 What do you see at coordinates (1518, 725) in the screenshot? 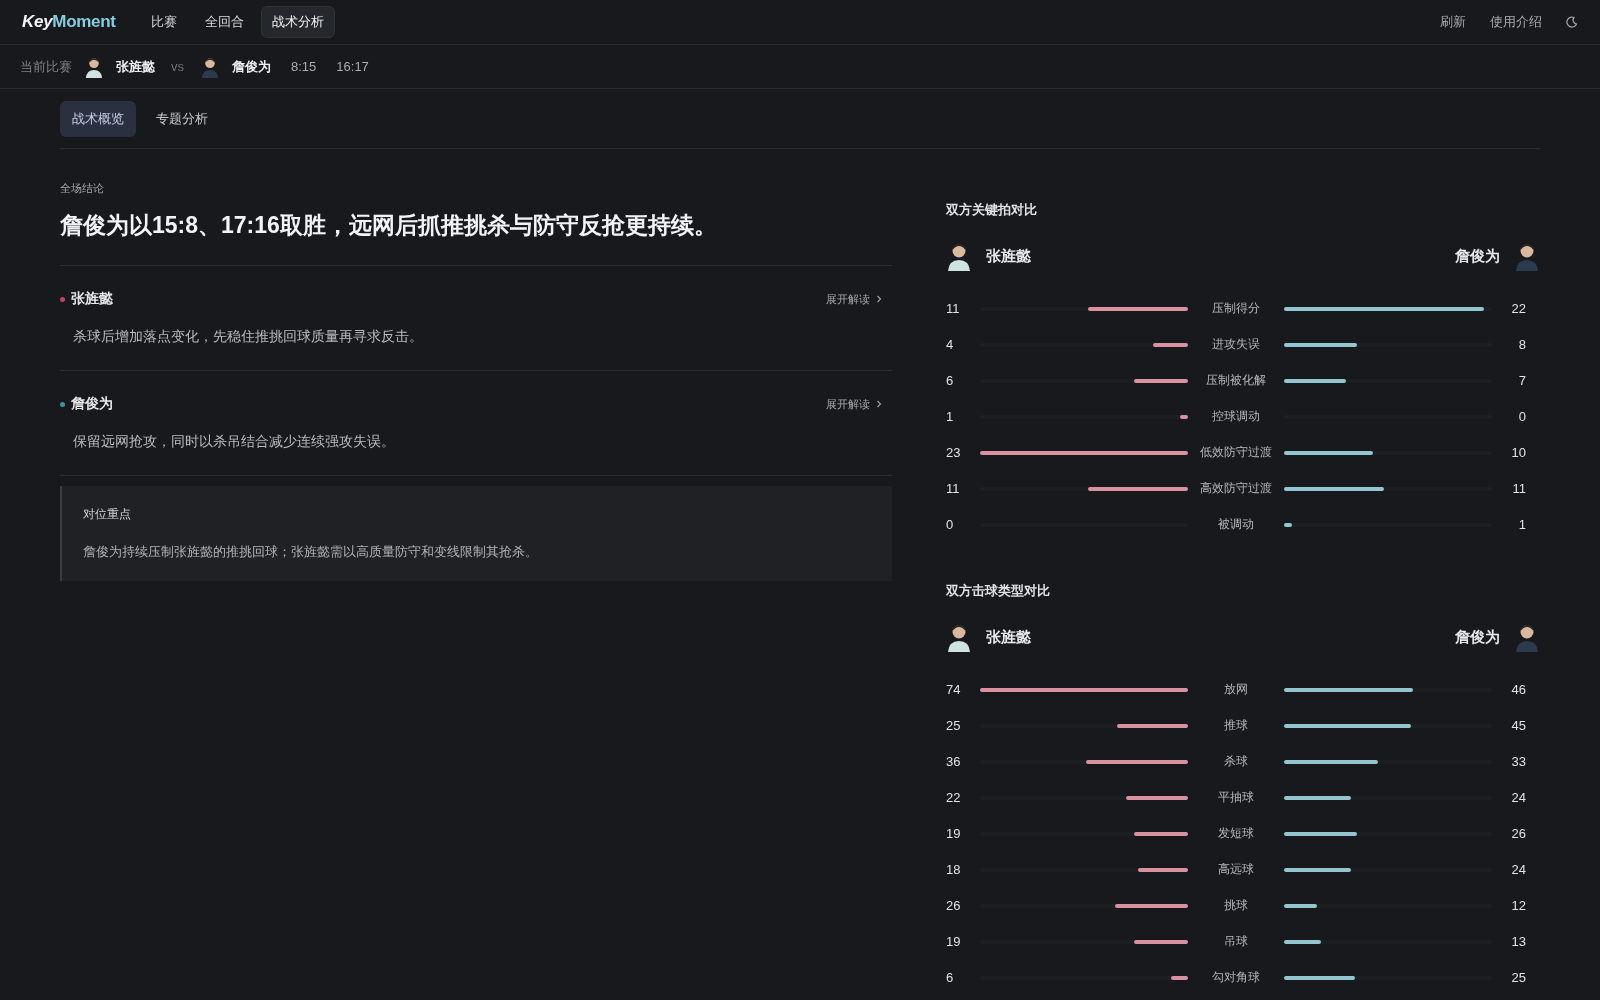
I see `stat-value: 45` at bounding box center [1518, 725].